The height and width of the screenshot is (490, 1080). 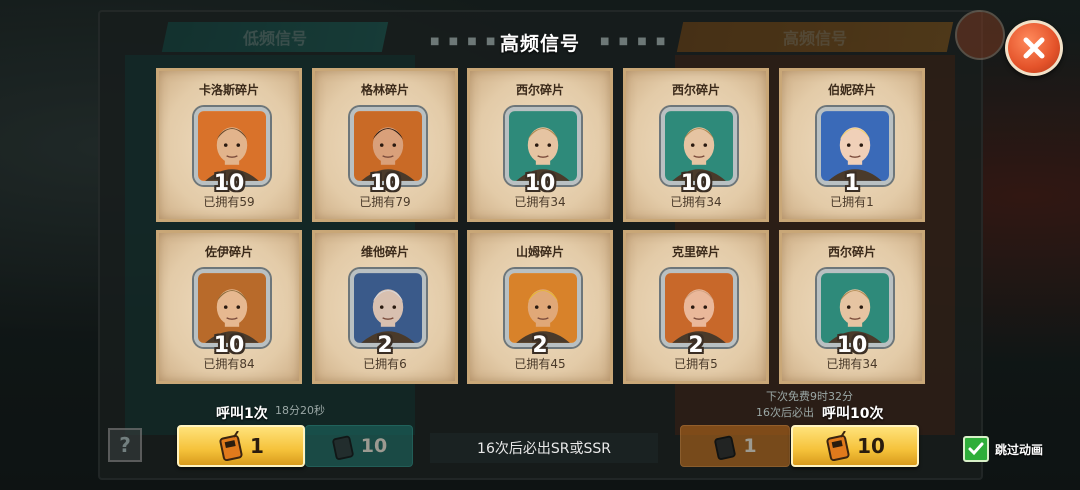 I want to click on call-1-label: 呼叫1次, so click(x=242, y=414).